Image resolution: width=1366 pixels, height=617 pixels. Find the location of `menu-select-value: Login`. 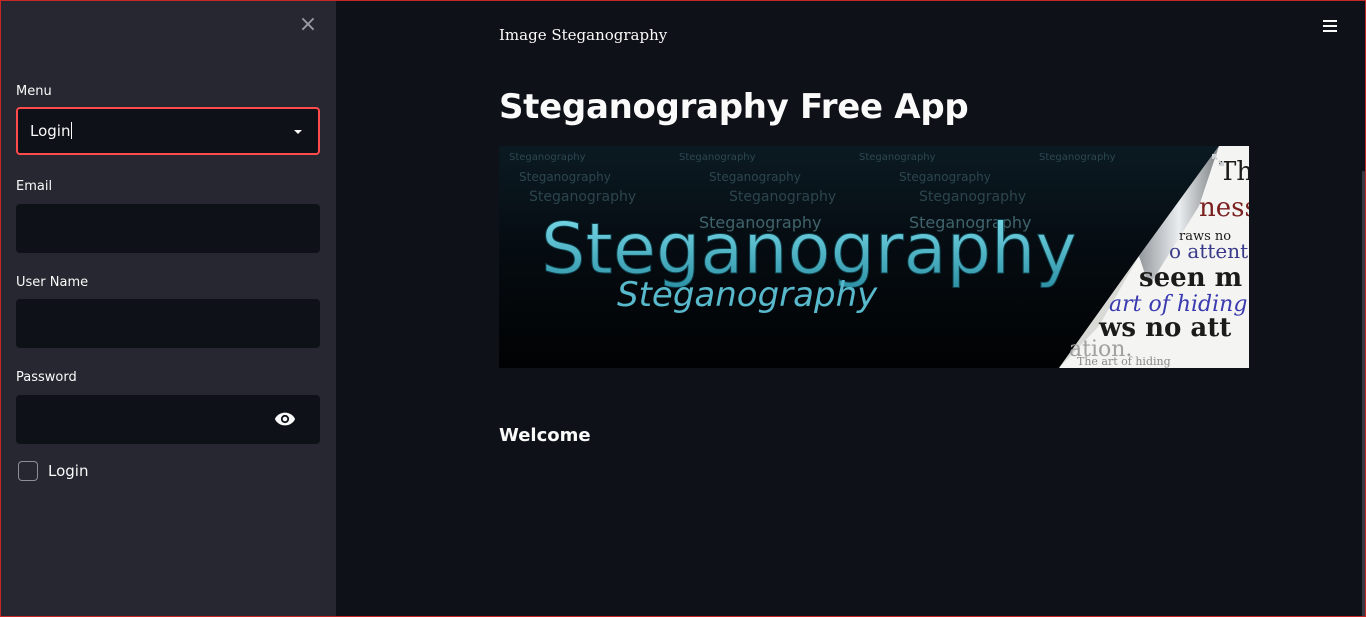

menu-select-value: Login is located at coordinates (51, 131).